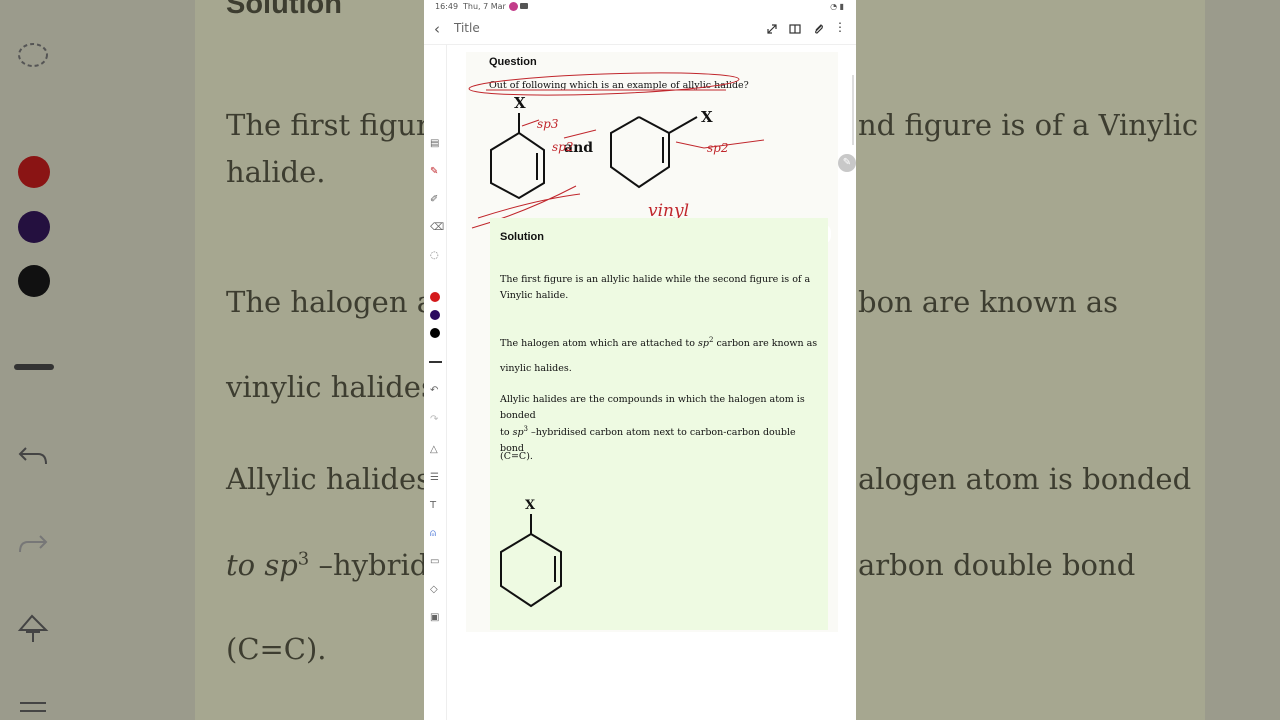  Describe the element at coordinates (34, 227) in the screenshot. I see `purple-swatch-blur` at that location.